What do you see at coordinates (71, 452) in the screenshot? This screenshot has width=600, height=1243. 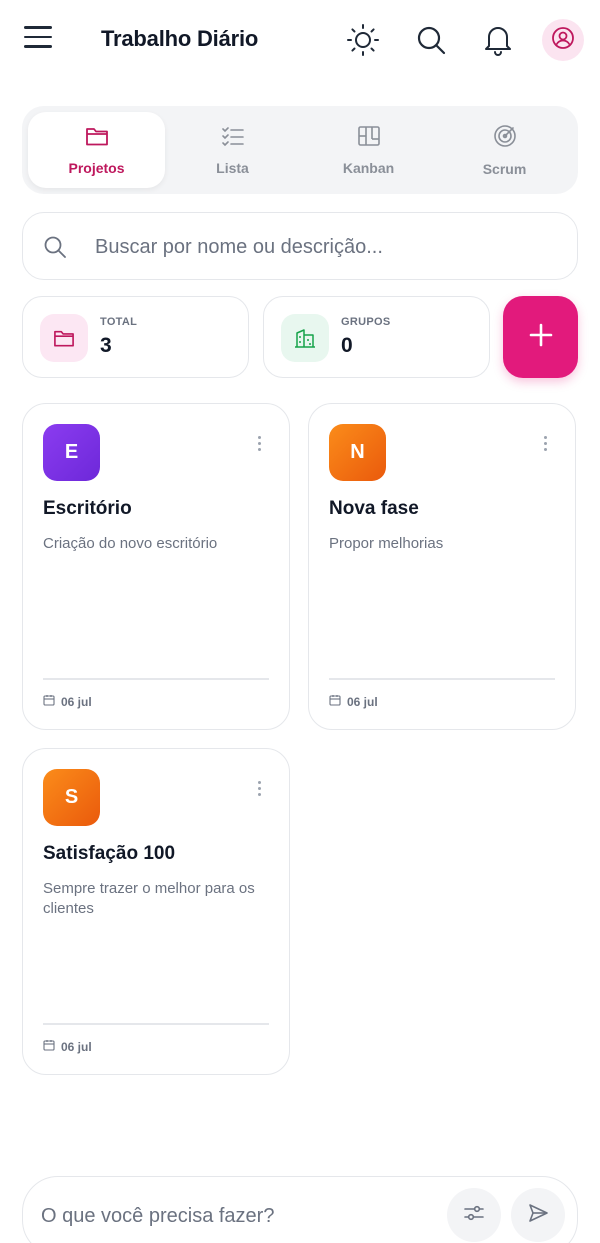 I see `project-initial-badge: E` at bounding box center [71, 452].